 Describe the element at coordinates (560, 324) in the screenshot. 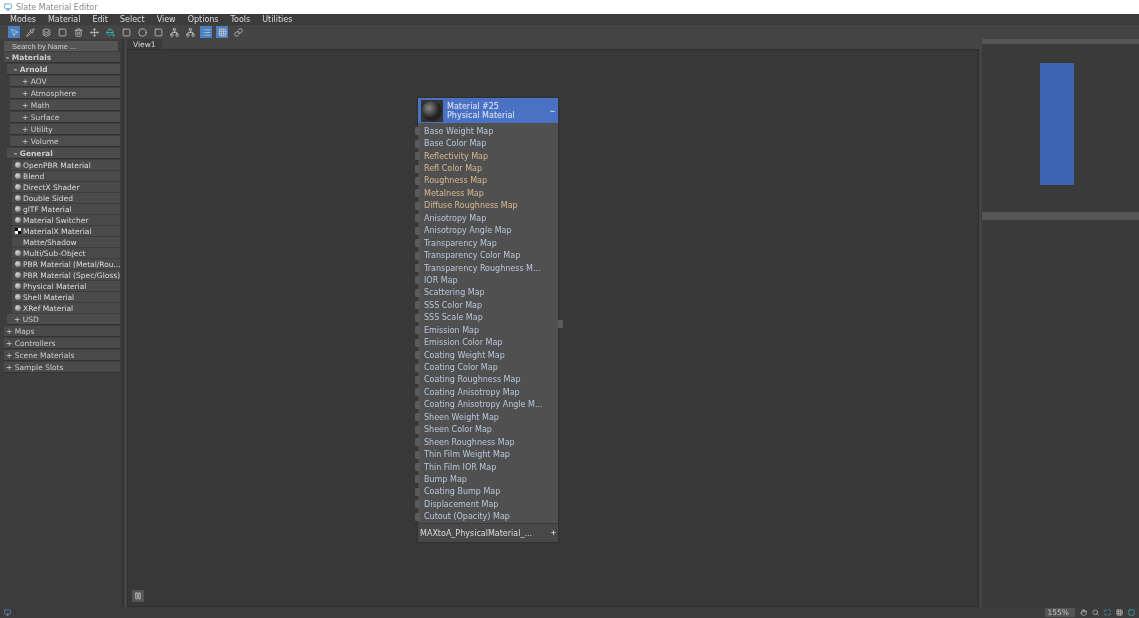

I see `output-socket` at that location.